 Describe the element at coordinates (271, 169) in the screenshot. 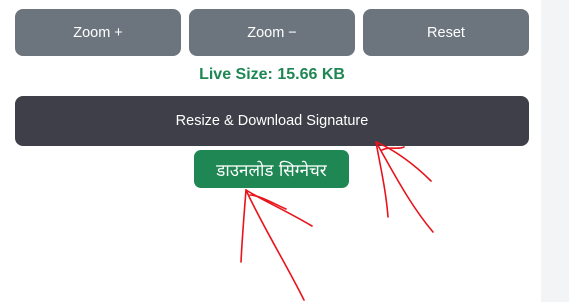

I see `download-signature-hindi-button: डाउनलोड सिग्नेचर` at that location.